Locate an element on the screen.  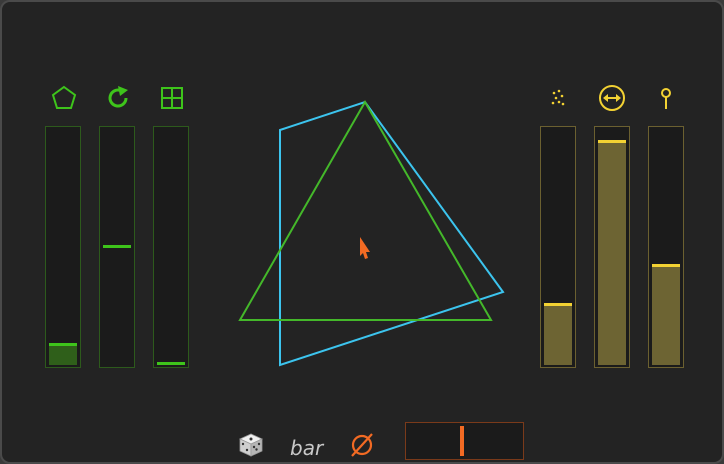
bar-label: bar is located at coordinates (306, 448).